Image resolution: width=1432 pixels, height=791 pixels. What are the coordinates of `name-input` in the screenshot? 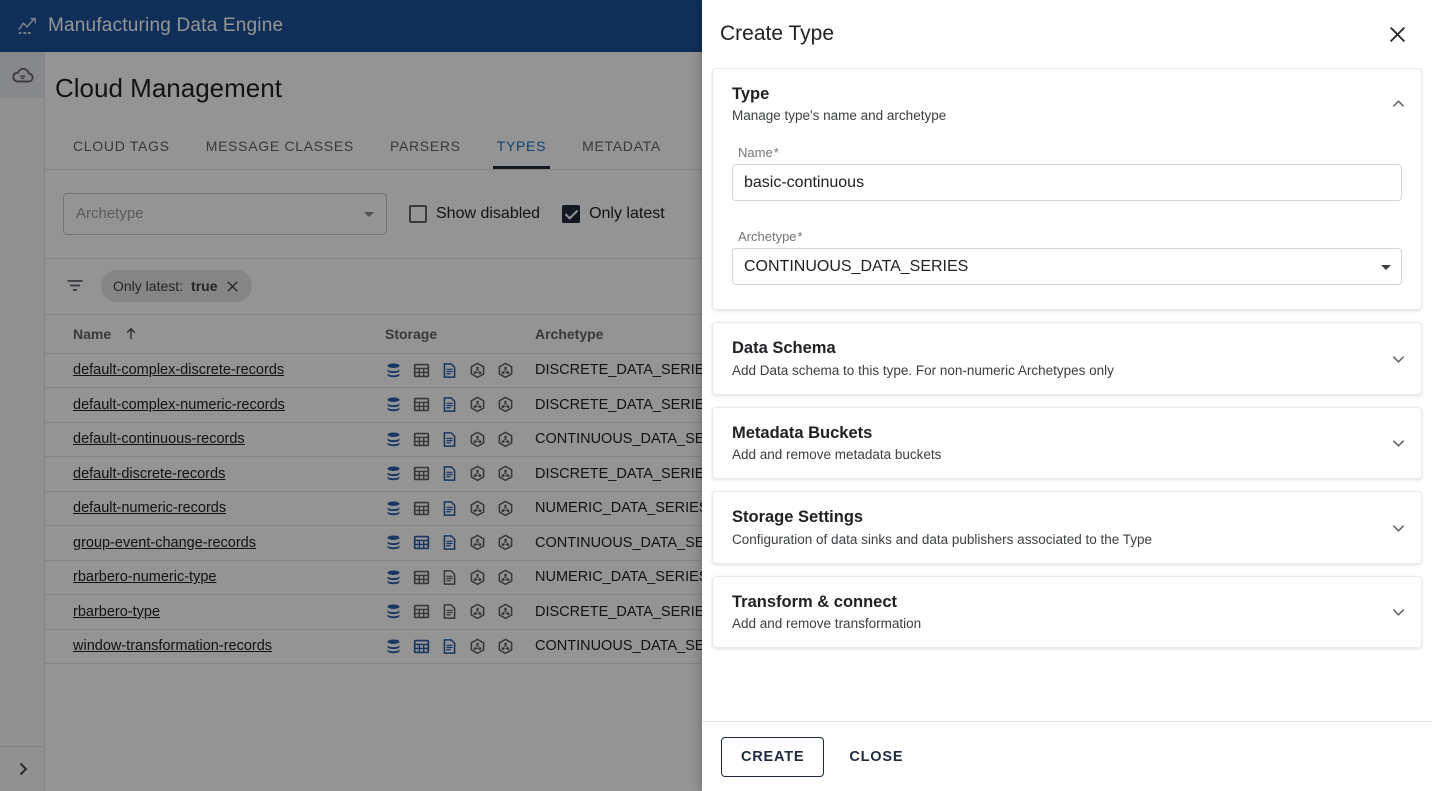 It's located at (1067, 183).